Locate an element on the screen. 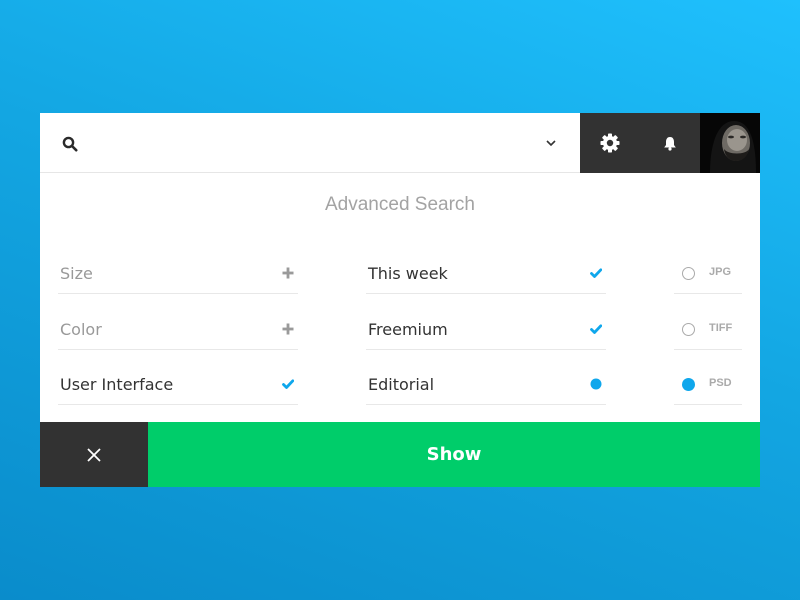 This screenshot has height=600, width=800. toolbar is located at coordinates (640, 143).